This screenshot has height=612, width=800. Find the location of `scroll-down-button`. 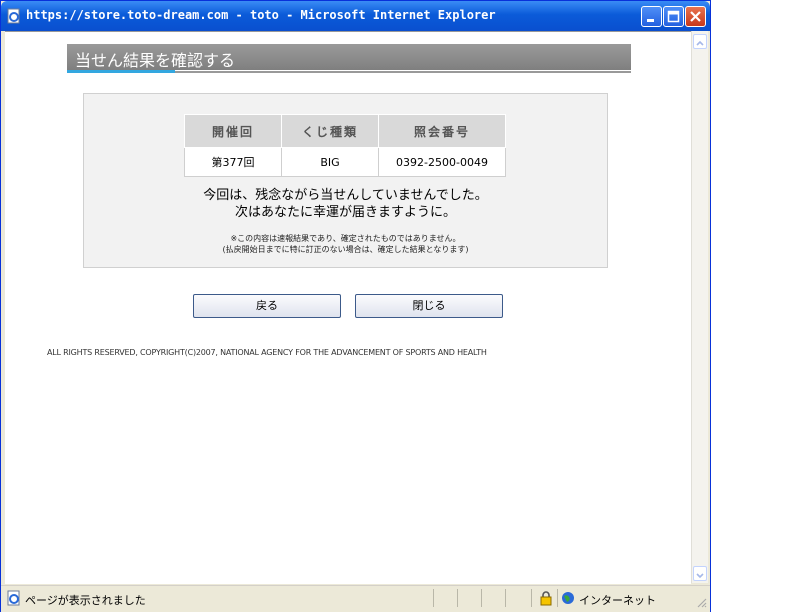

scroll-down-button is located at coordinates (700, 573).